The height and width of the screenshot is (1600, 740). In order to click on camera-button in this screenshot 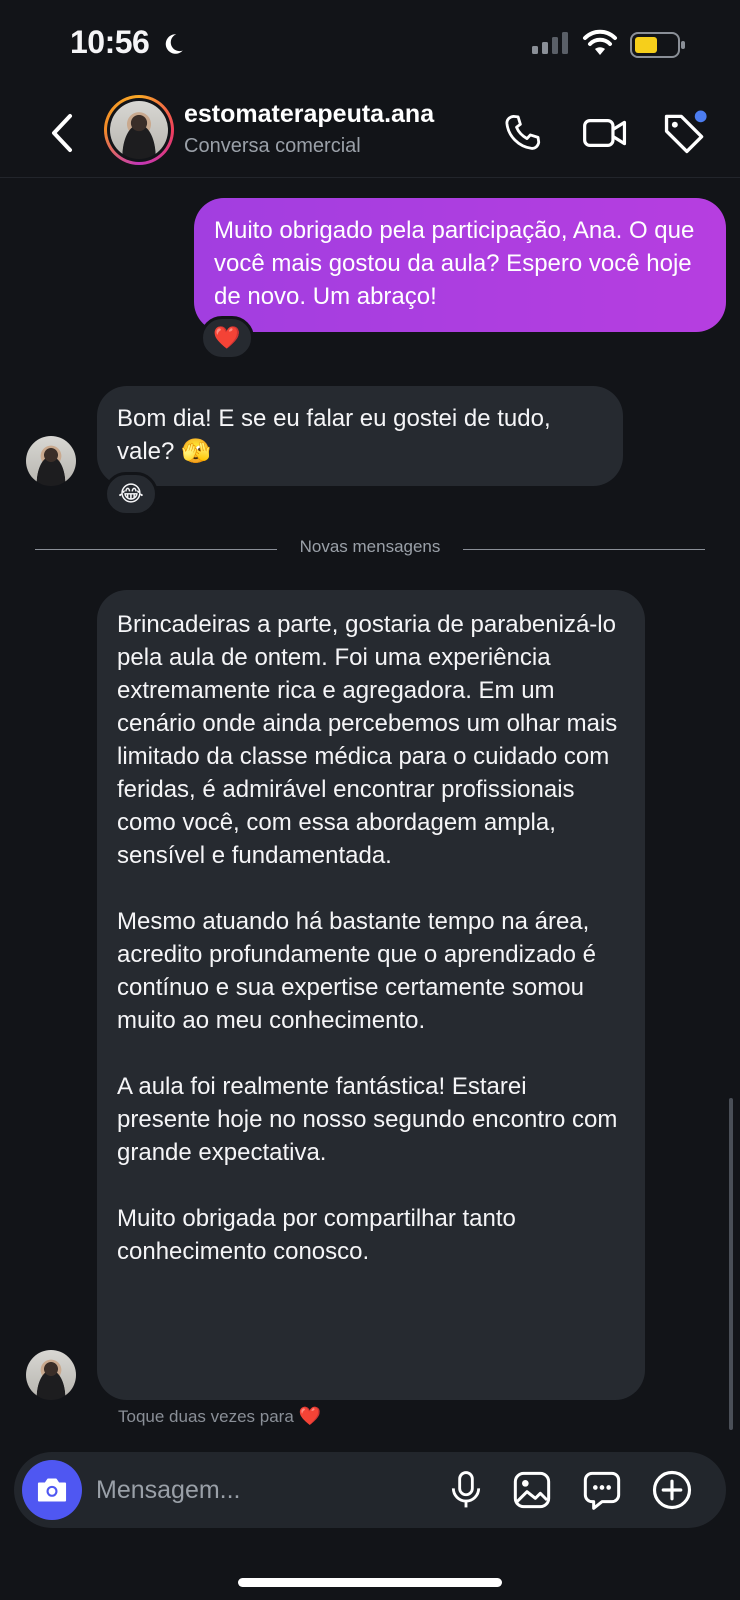, I will do `click(52, 1490)`.